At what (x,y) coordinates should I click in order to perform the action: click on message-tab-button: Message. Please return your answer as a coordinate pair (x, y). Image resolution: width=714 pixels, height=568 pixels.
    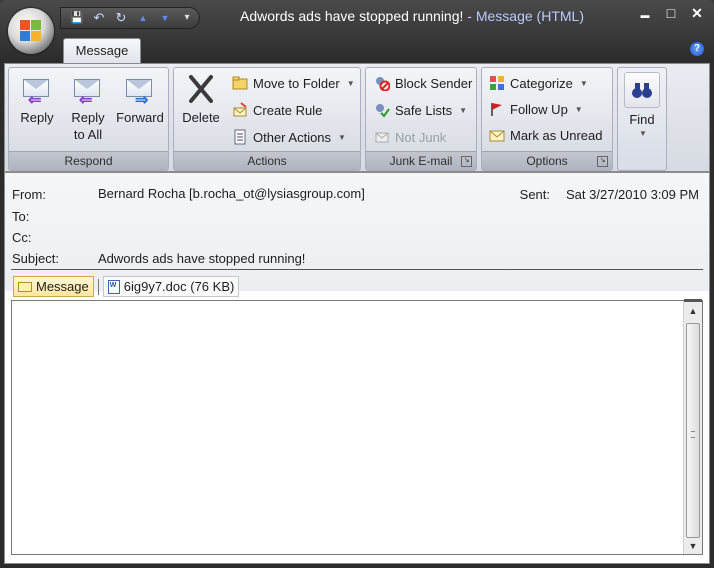
    Looking at the image, I should click on (53, 286).